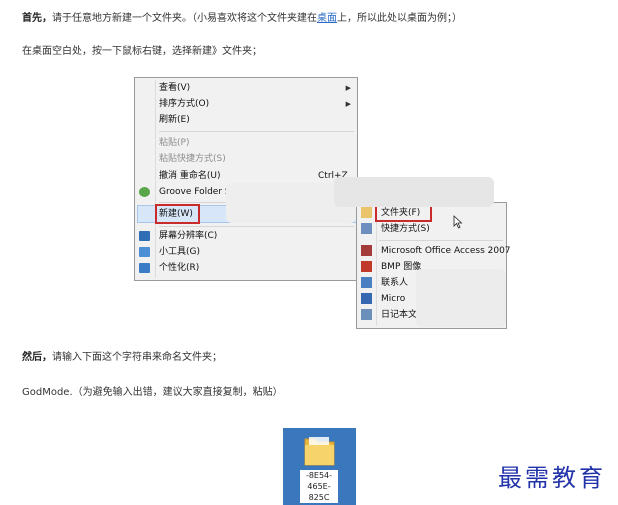 The width and height of the screenshot is (618, 505). Describe the element at coordinates (184, 18) in the screenshot. I see `intro-text: 请于任意地方新建一个文件夹。（小易喜欢将这个文件夹建在` at that location.